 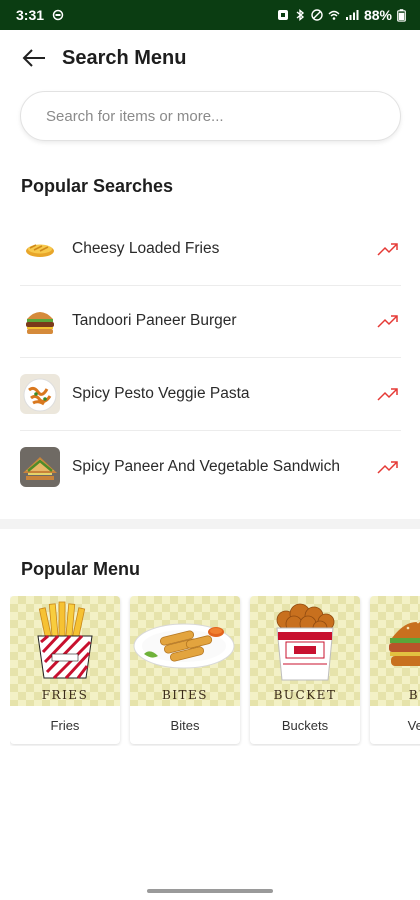 What do you see at coordinates (334, 15) in the screenshot?
I see `wifi-icon` at bounding box center [334, 15].